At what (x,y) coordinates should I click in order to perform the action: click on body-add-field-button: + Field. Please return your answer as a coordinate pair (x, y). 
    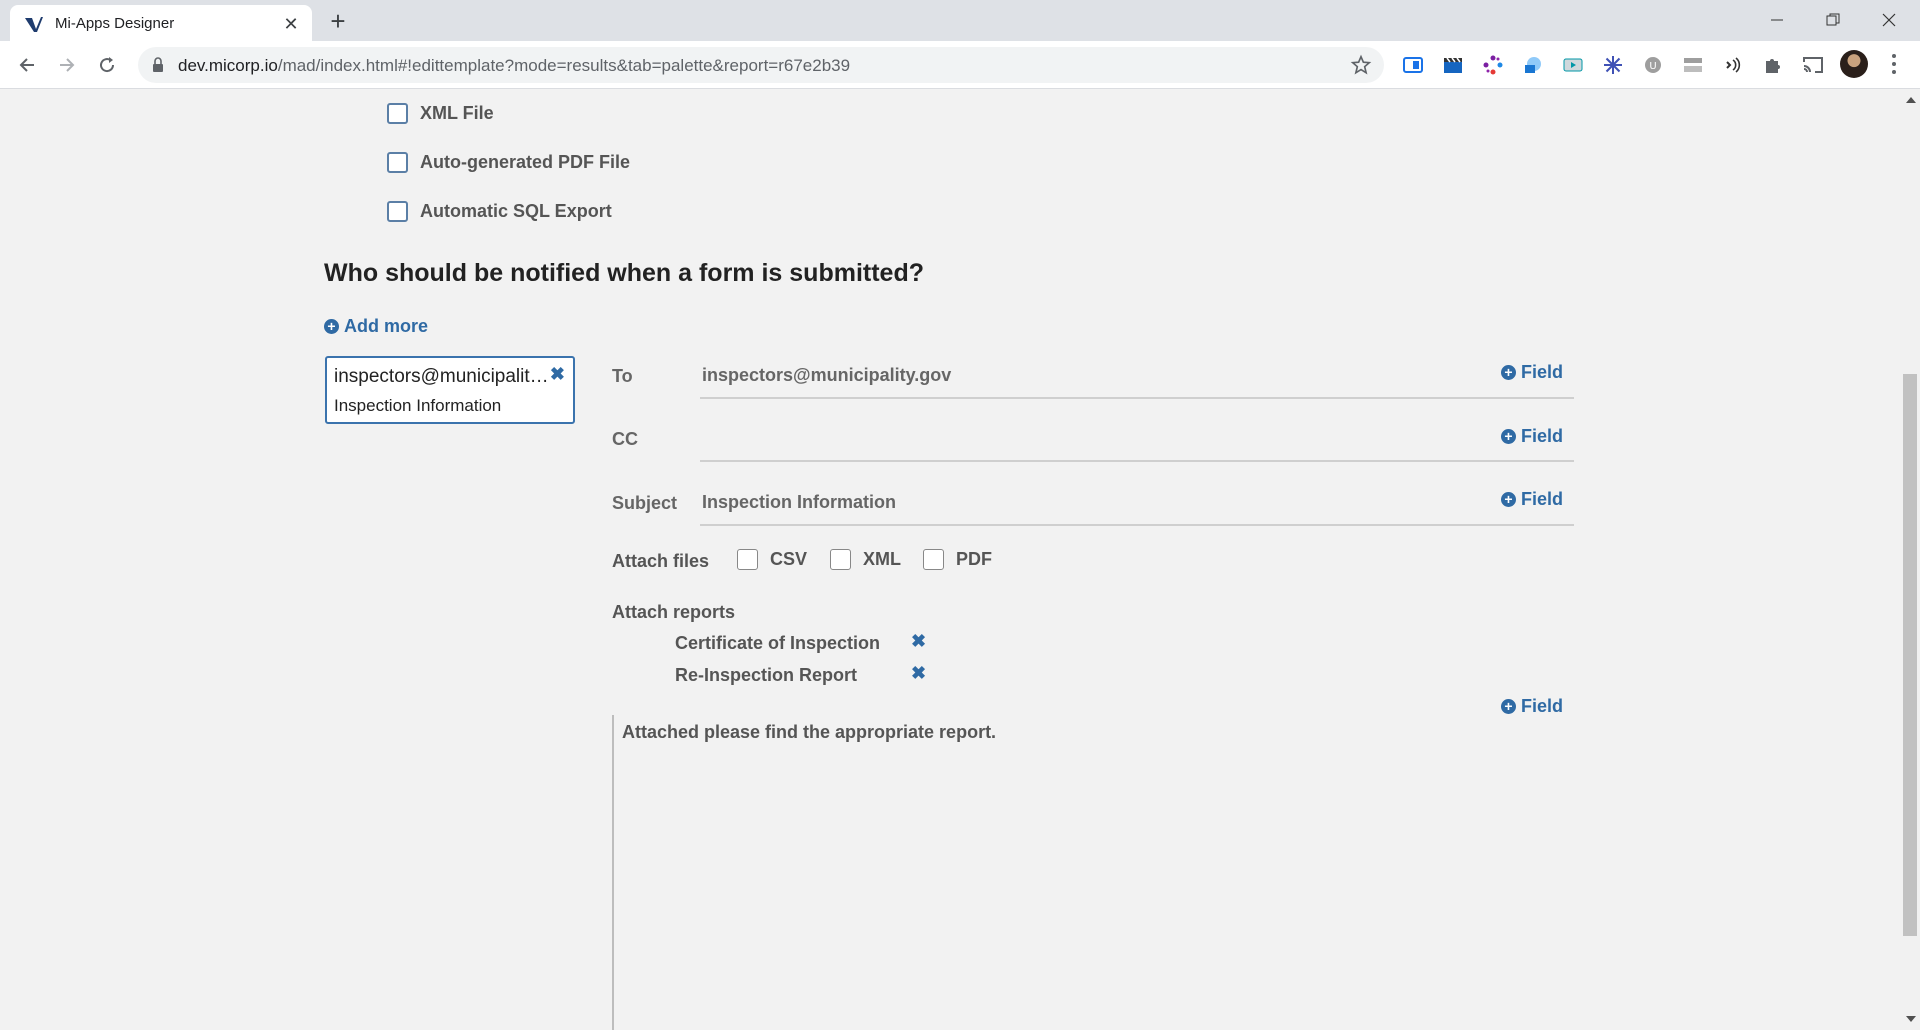
    Looking at the image, I should click on (1532, 706).